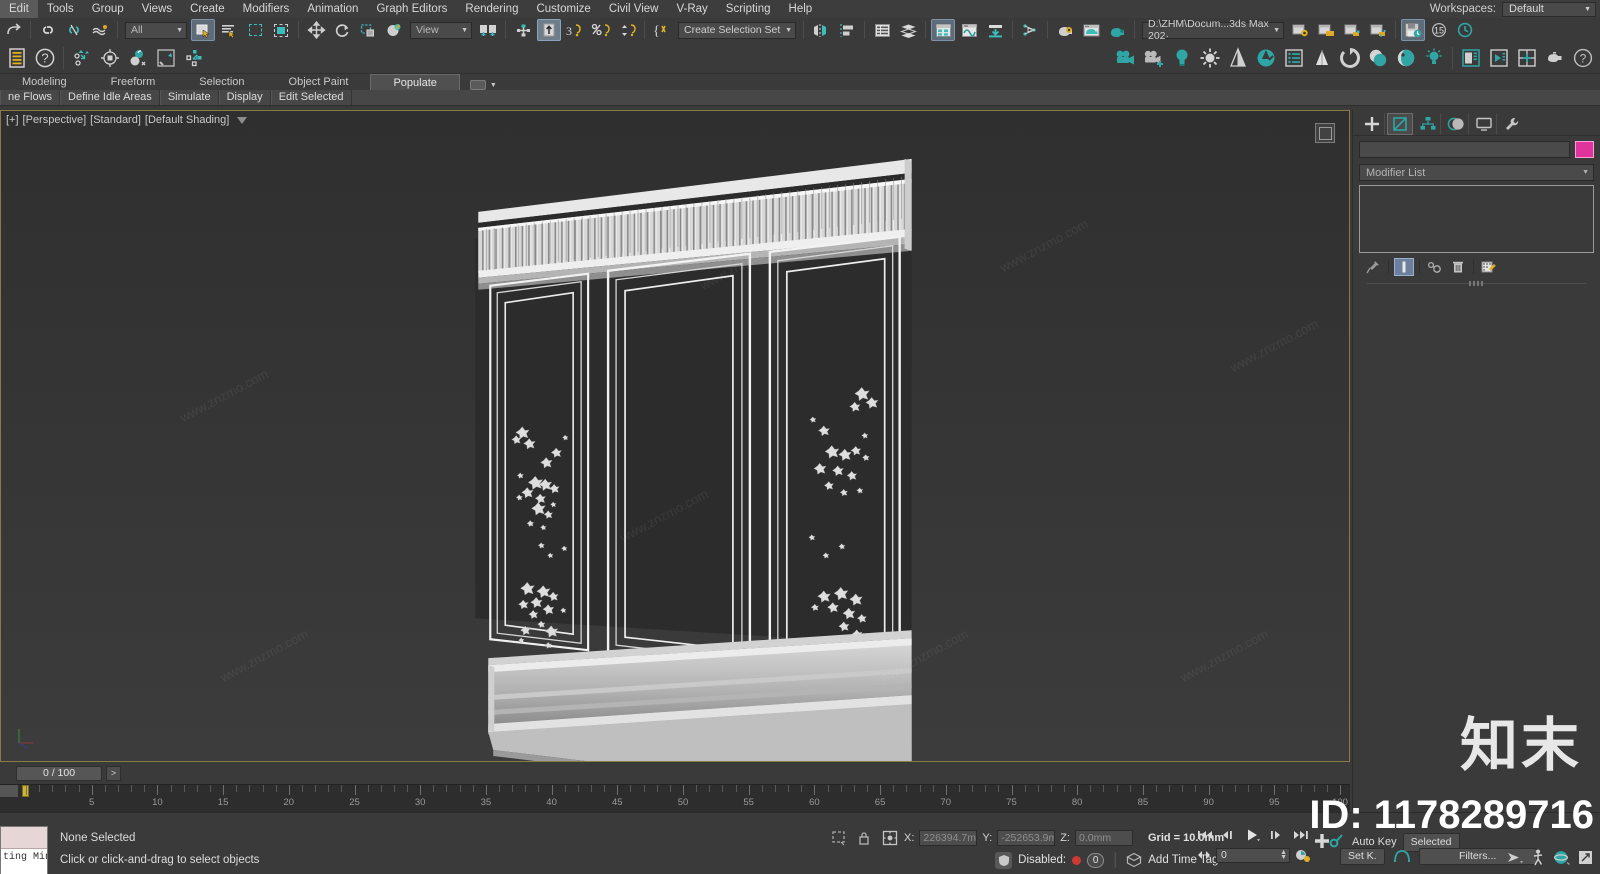  Describe the element at coordinates (12, 120) in the screenshot. I see `viewport-label-plus: [+]` at that location.